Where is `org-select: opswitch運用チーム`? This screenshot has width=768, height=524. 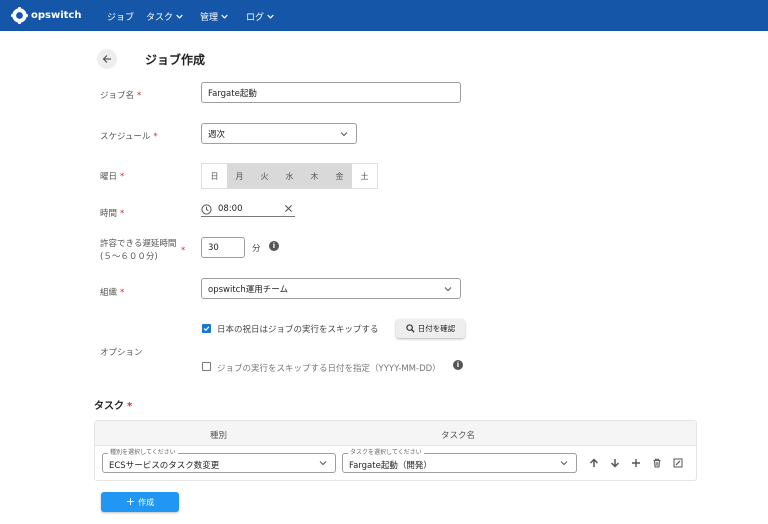
org-select: opswitch運用チーム is located at coordinates (331, 288).